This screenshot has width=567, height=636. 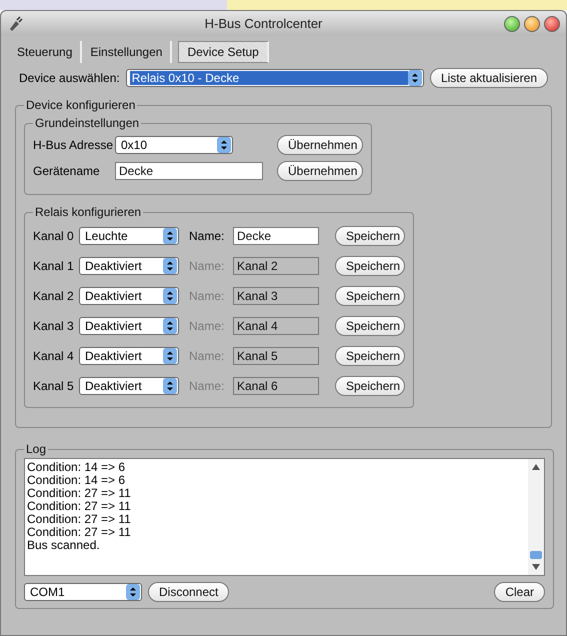 I want to click on channel-label: Kanal 0, so click(x=54, y=236).